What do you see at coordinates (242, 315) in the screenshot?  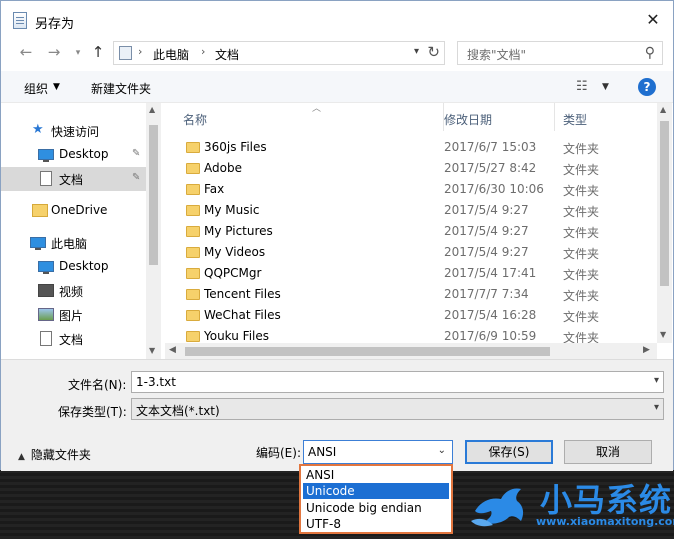 I see `file-name: WeChat Files` at bounding box center [242, 315].